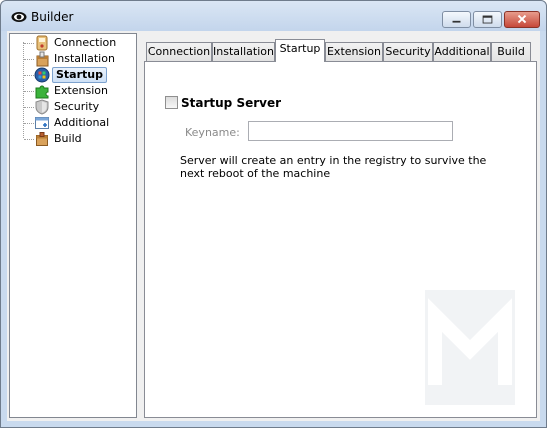  What do you see at coordinates (84, 58) in the screenshot?
I see `tree-label-installation: Installation` at bounding box center [84, 58].